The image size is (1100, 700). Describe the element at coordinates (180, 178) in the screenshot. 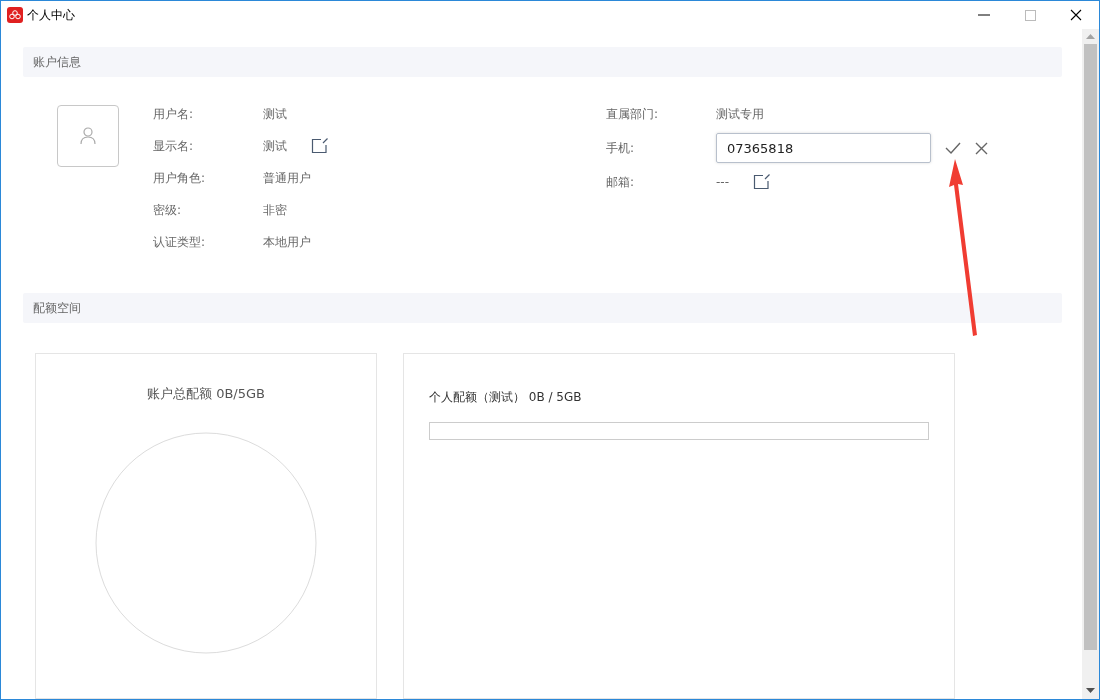

I see `field-label: 用户角色:` at that location.